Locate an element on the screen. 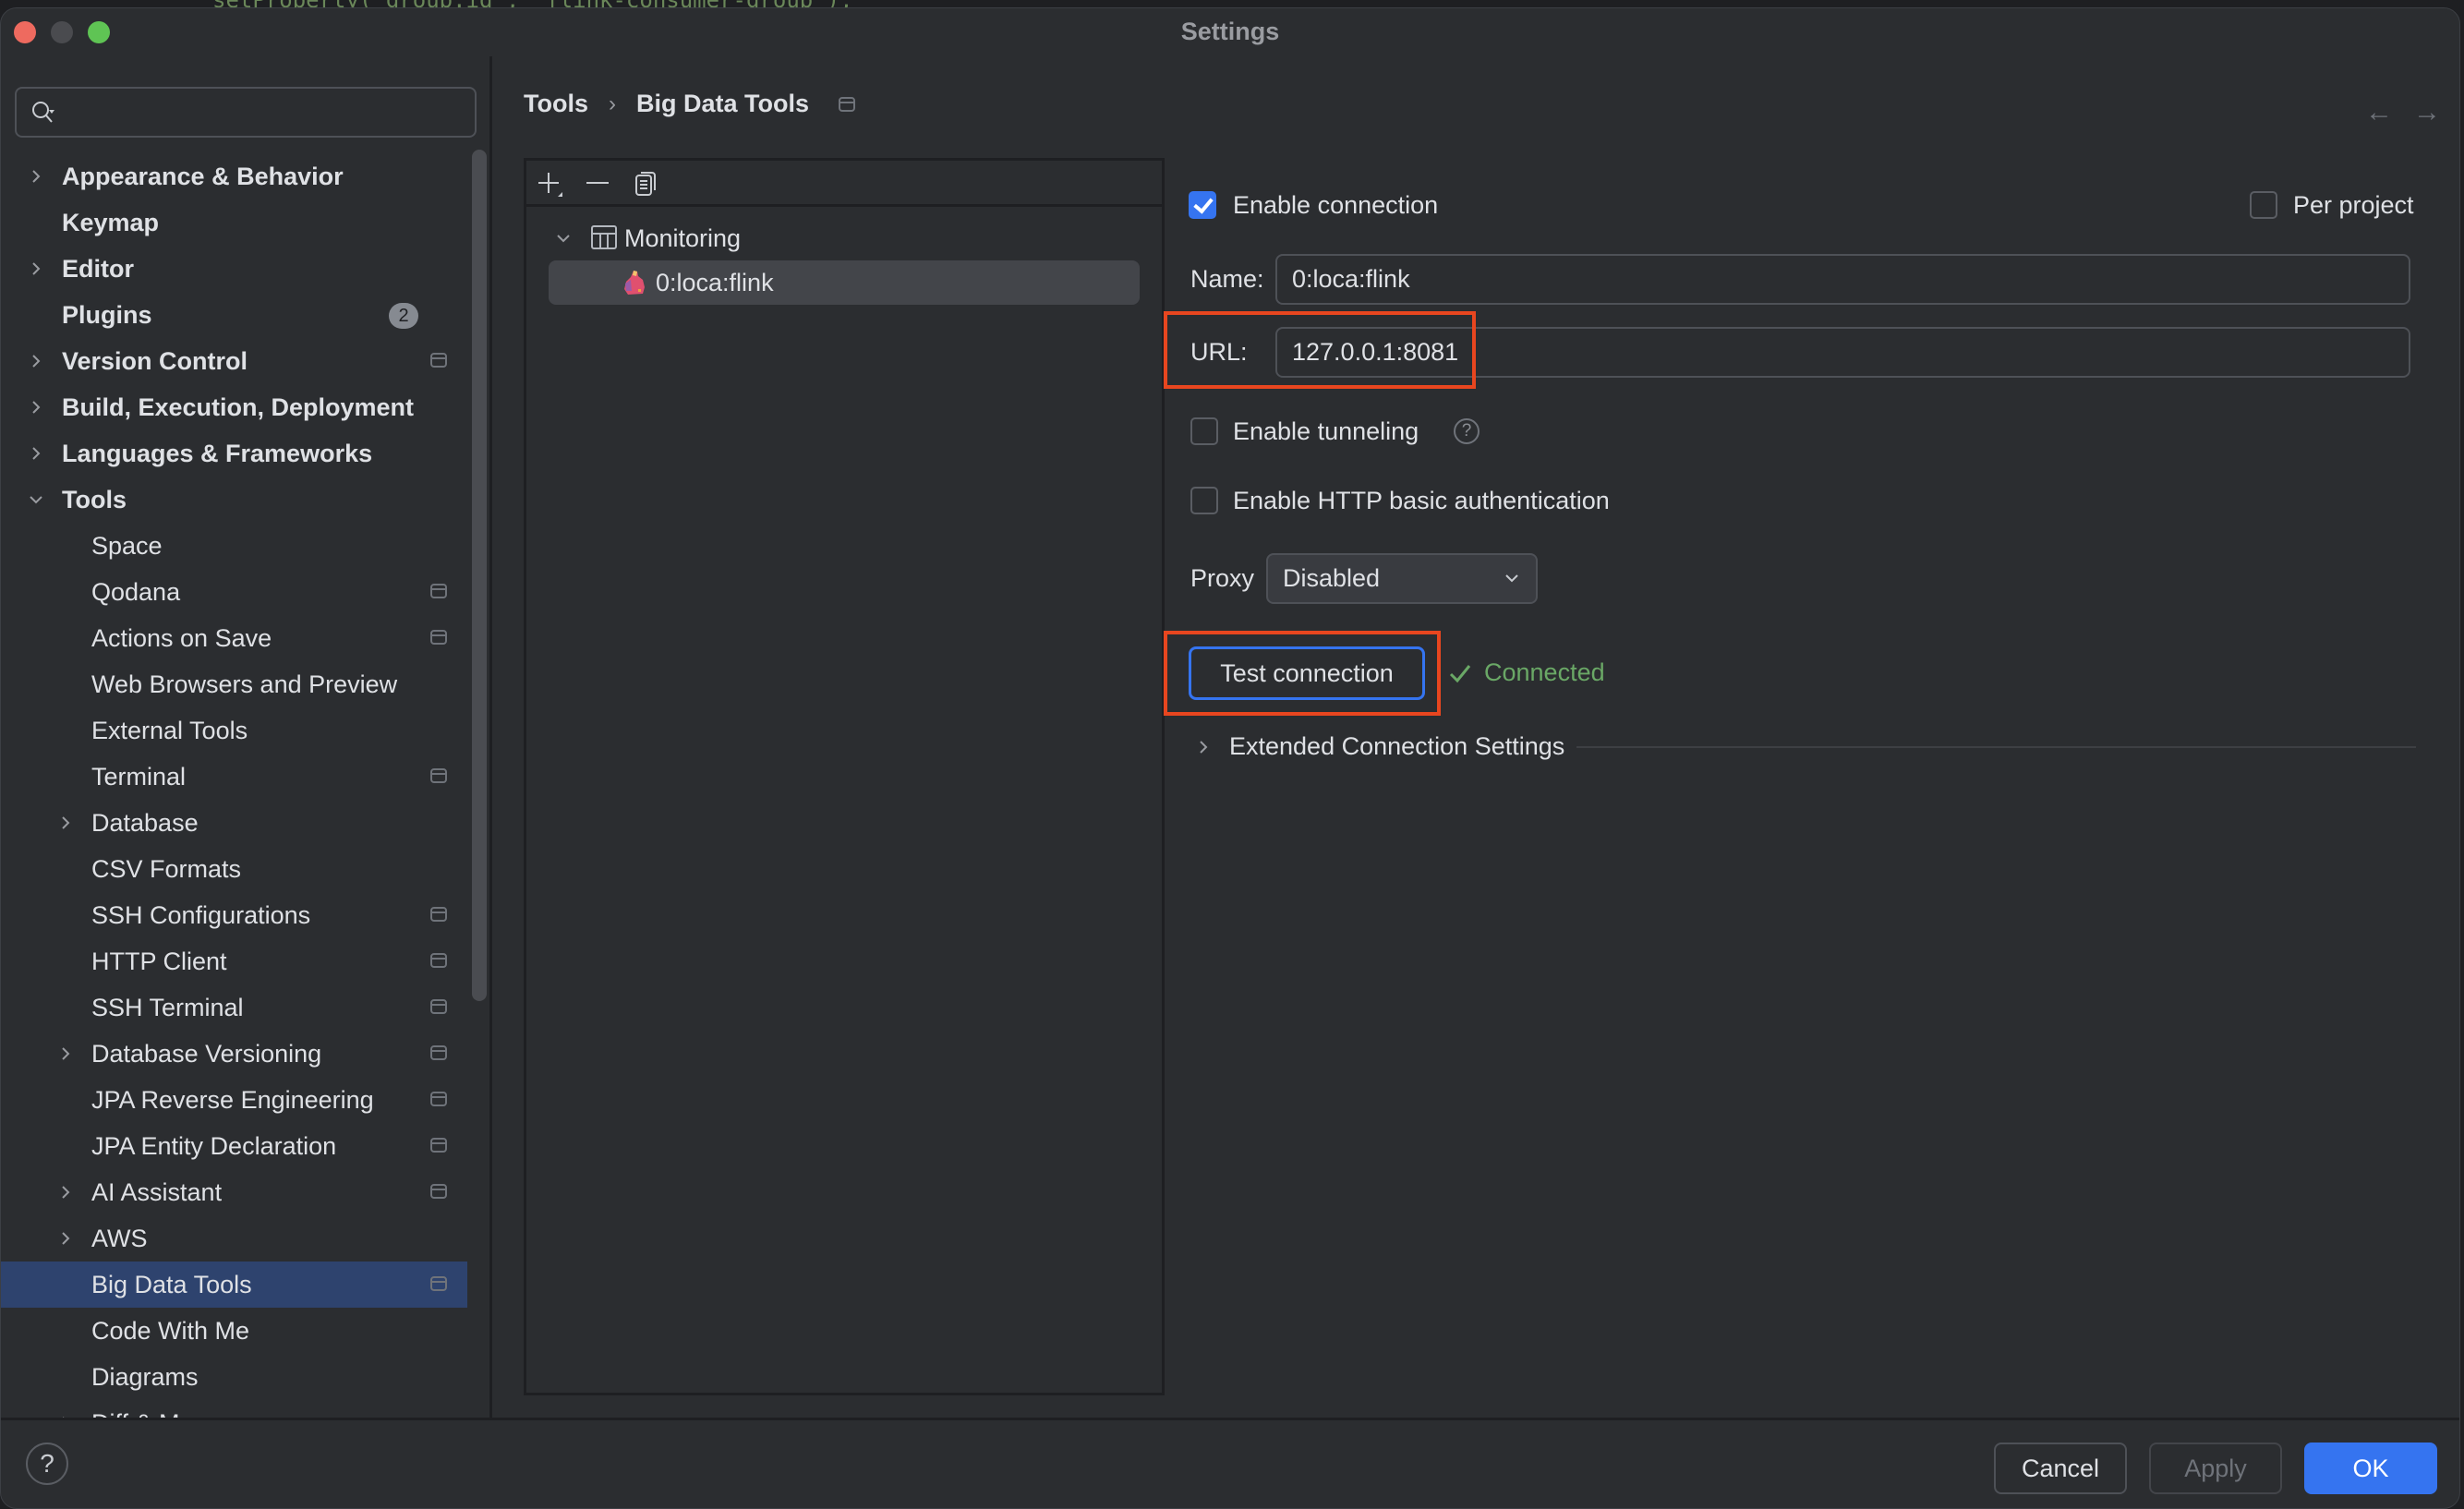 This screenshot has height=1509, width=2464. breadcrumb: Tools › Big Data Tools is located at coordinates (690, 104).